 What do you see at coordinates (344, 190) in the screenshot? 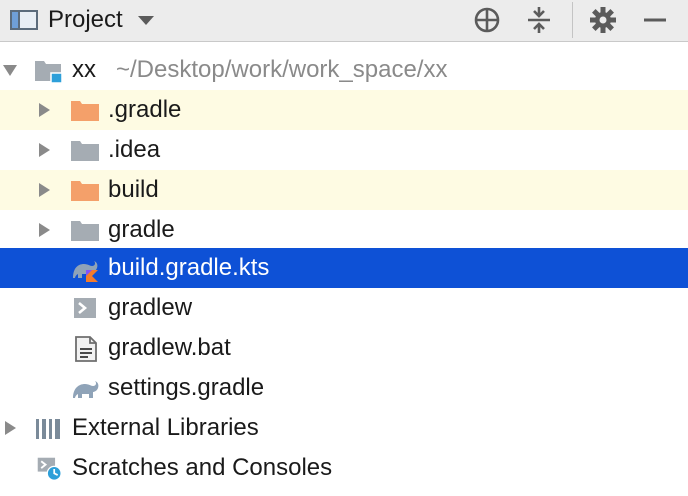
I see `tree-row-build: build` at bounding box center [344, 190].